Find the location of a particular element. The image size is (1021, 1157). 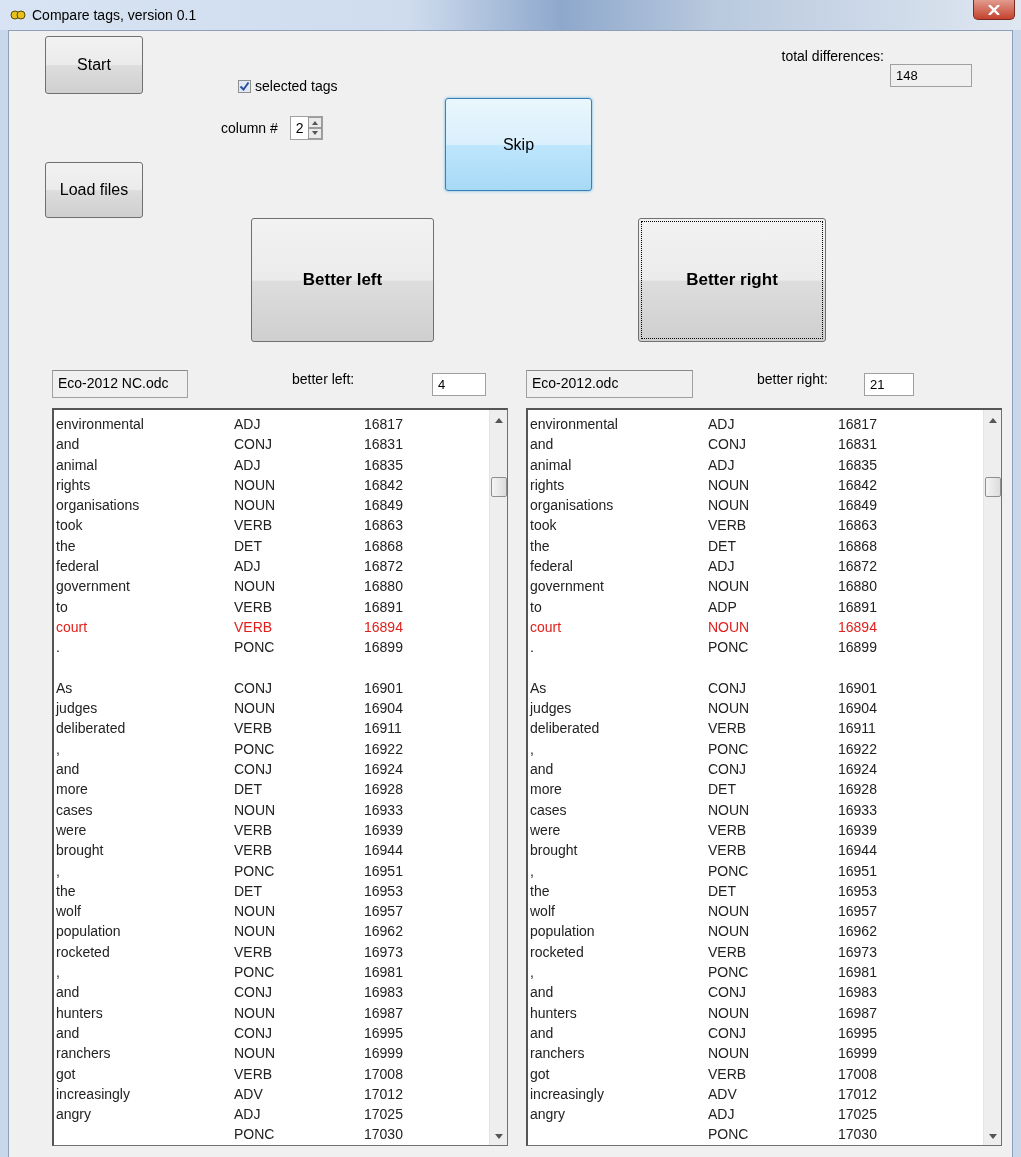

better-right-button: Better right is located at coordinates (732, 280).